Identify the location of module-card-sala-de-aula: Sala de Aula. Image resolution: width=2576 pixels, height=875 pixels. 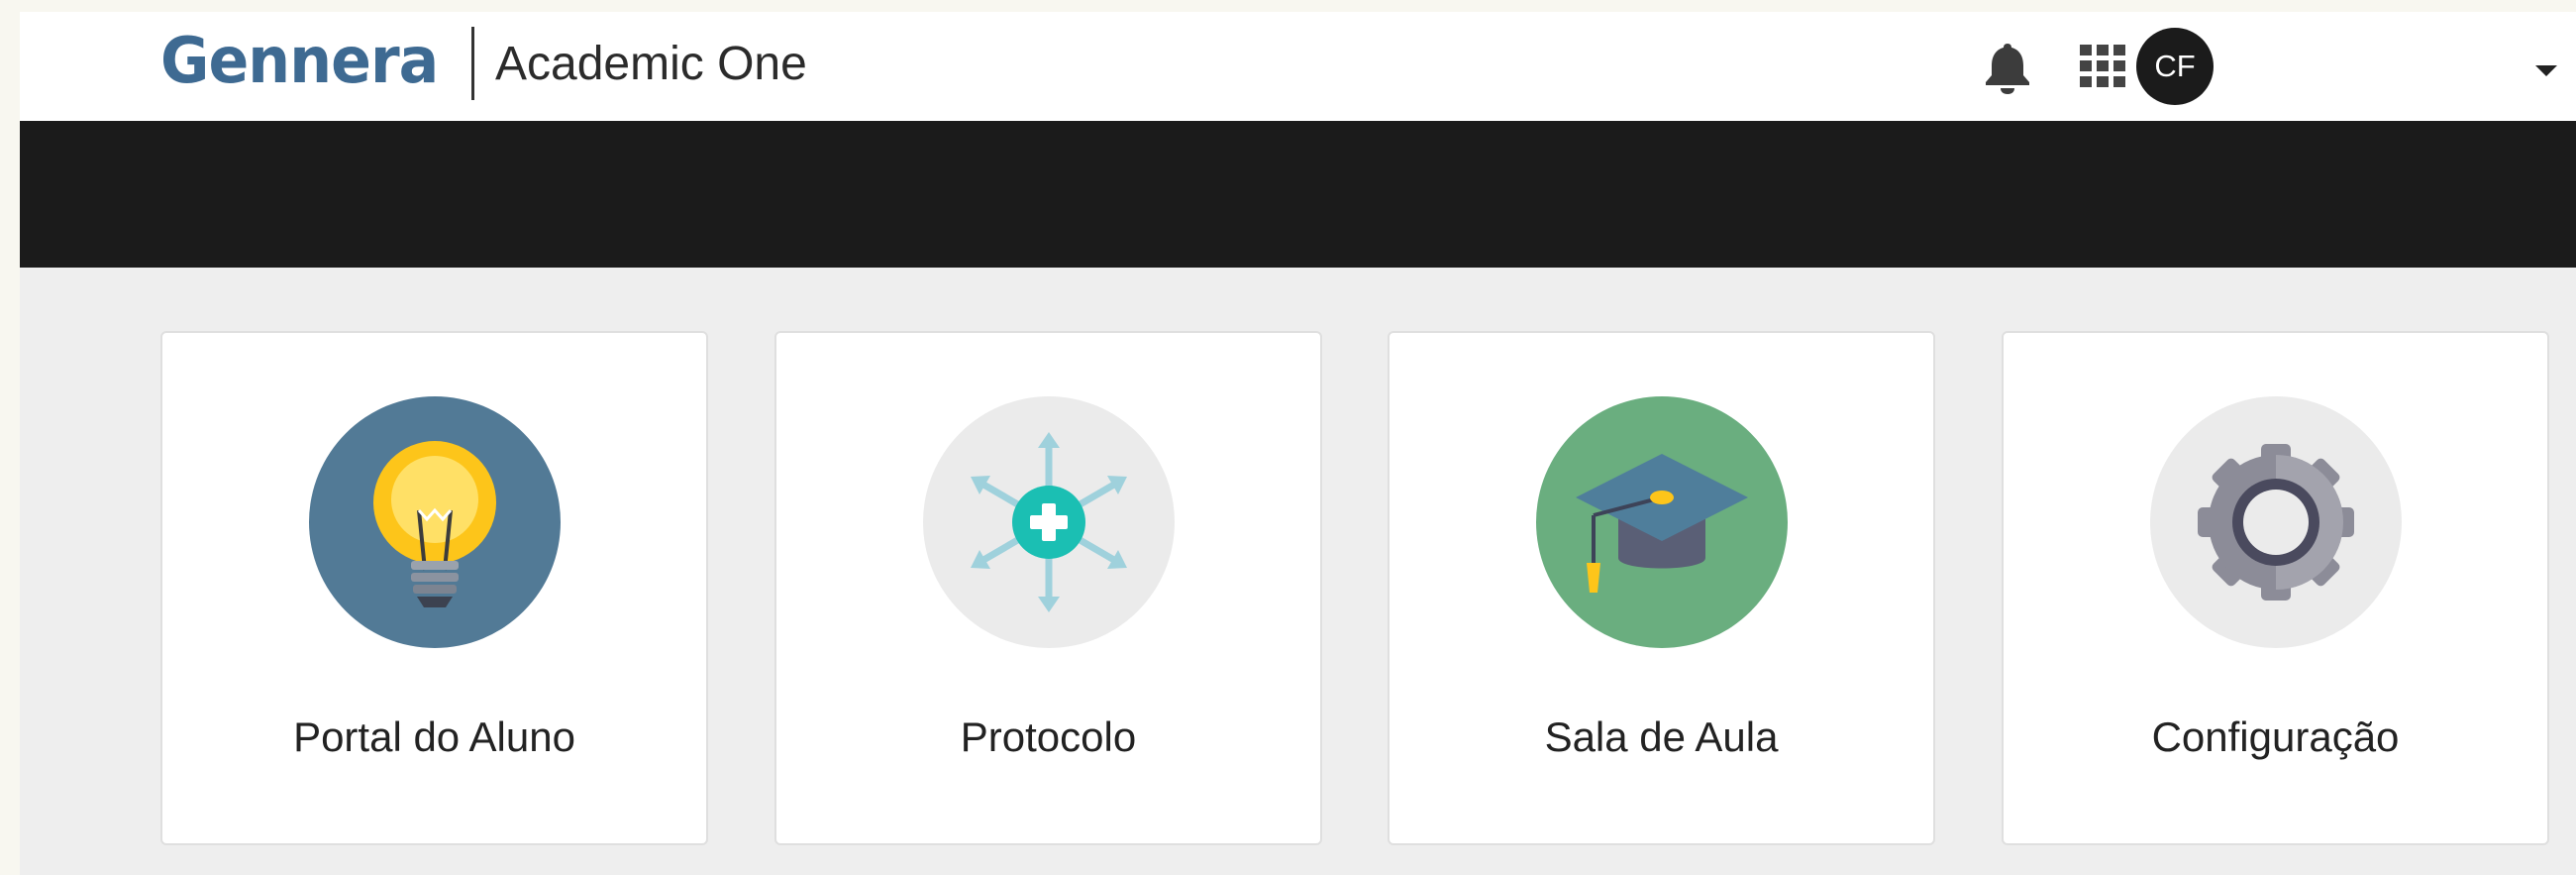
(1661, 588).